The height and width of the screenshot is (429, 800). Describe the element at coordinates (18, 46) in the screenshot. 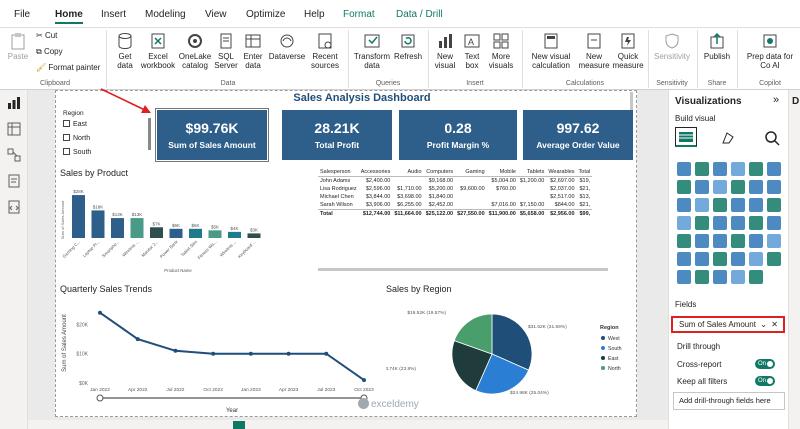

I see `paste-button: Paste` at that location.